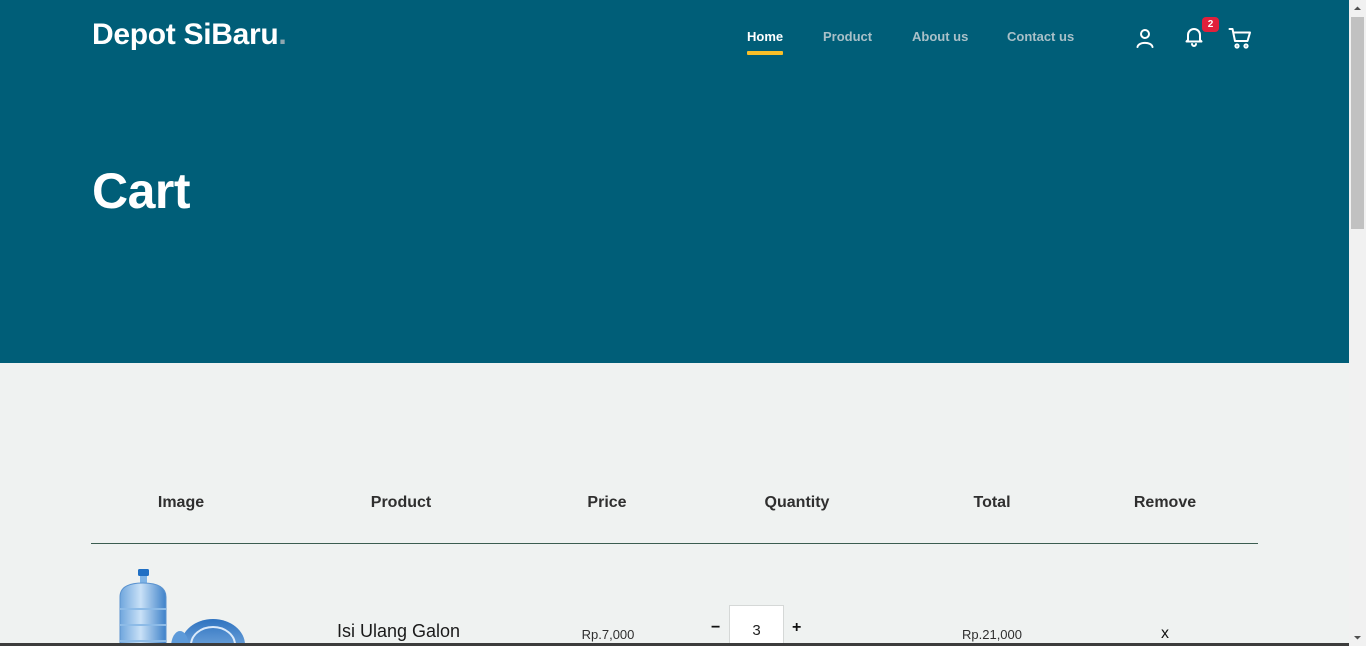 This screenshot has width=1366, height=646. I want to click on product-name: Isi Ulang Galon, so click(399, 631).